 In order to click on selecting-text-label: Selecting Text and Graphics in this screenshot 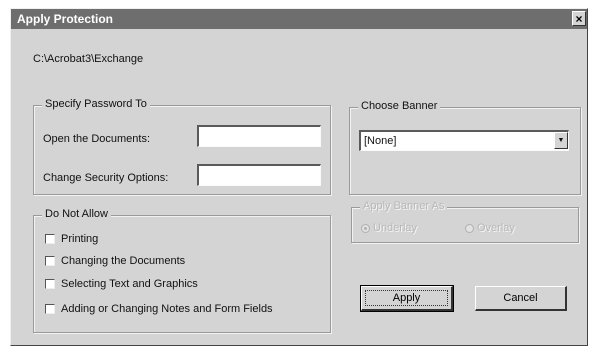, I will do `click(129, 284)`.